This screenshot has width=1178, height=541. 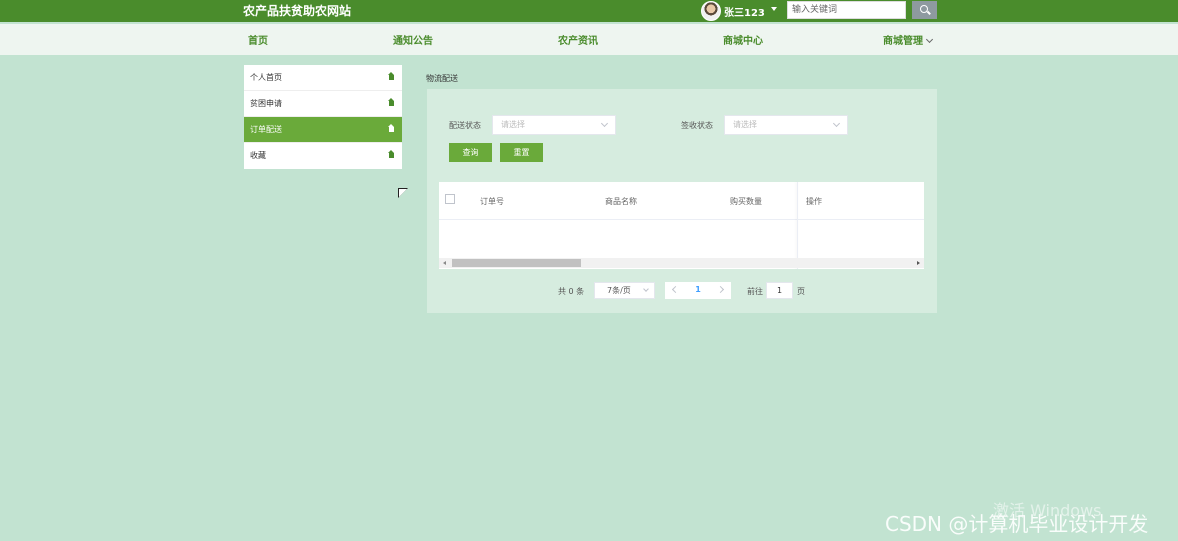 What do you see at coordinates (797, 225) in the screenshot?
I see `fixed-column-divider` at bounding box center [797, 225].